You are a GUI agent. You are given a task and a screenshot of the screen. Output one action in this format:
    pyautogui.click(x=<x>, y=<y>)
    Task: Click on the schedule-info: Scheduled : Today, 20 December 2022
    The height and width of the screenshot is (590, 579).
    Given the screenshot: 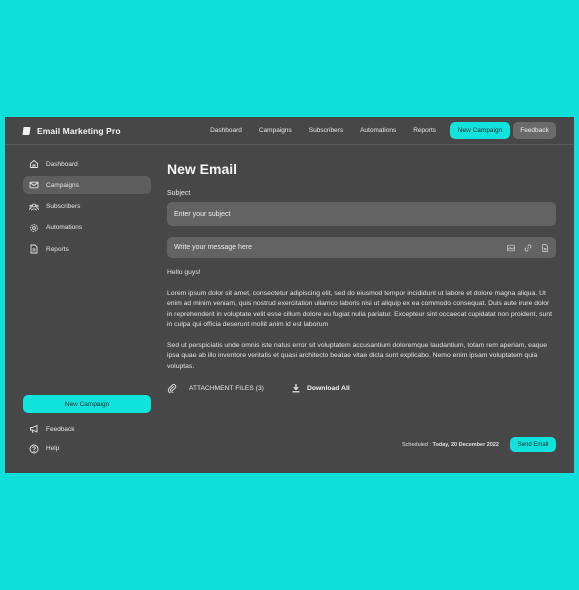 What is the action you would take?
    pyautogui.click(x=450, y=445)
    